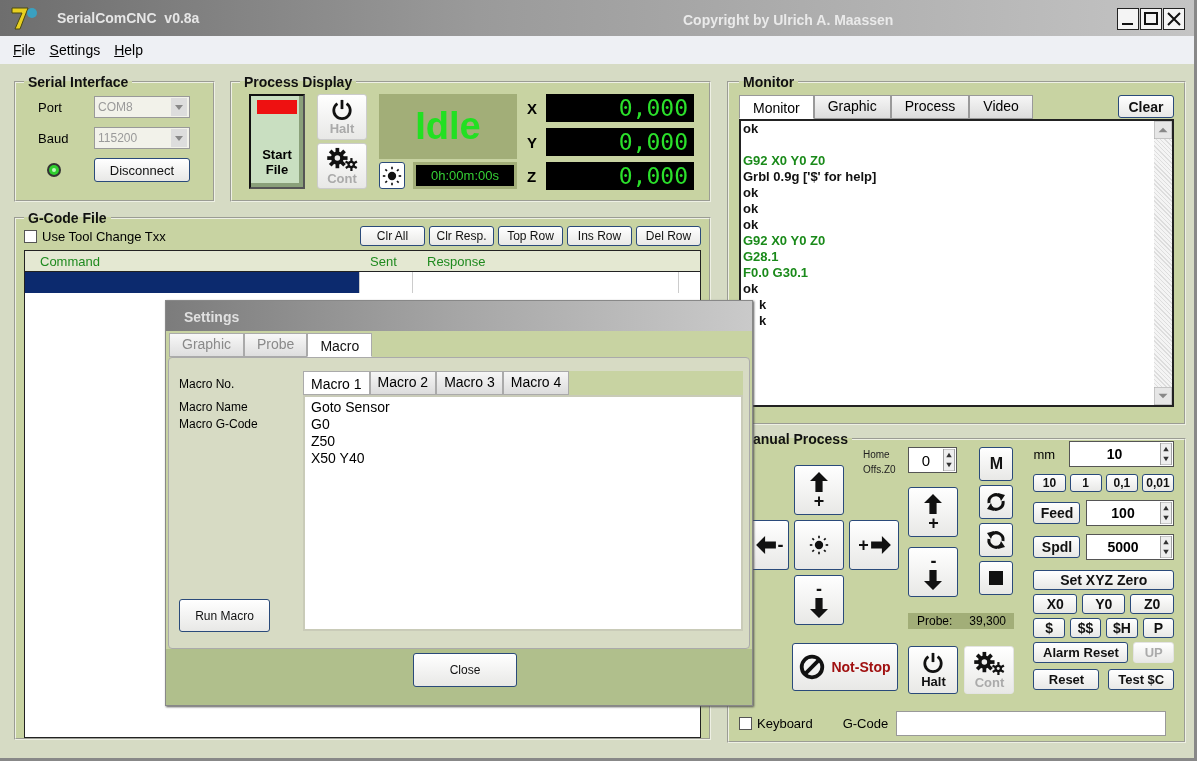 The height and width of the screenshot is (761, 1197). What do you see at coordinates (852, 107) in the screenshot?
I see `tab: Graphic` at bounding box center [852, 107].